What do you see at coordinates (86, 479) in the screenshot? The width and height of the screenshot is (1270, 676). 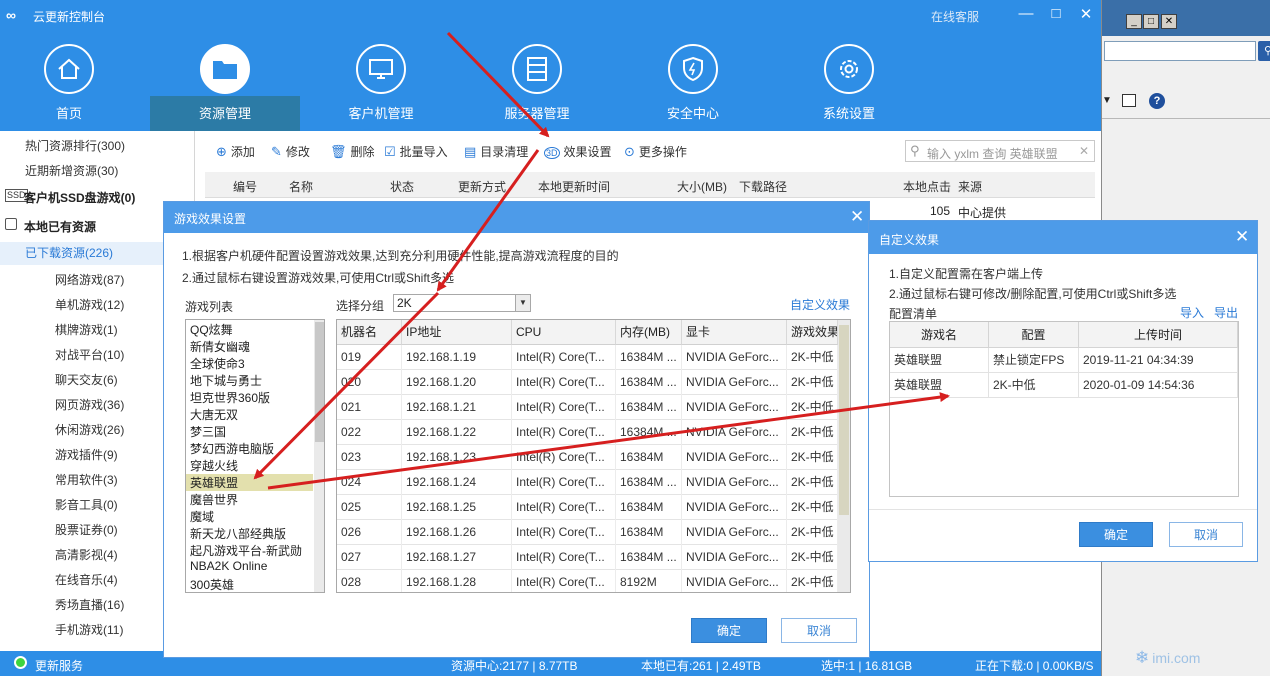 I see `sidebar-item-software: 常用软件(3)` at bounding box center [86, 479].